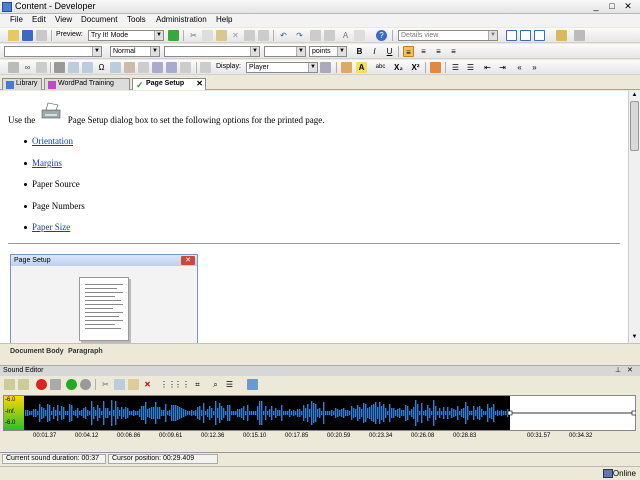 The height and width of the screenshot is (480, 640). I want to click on undo-icon: ↶, so click(283, 35).